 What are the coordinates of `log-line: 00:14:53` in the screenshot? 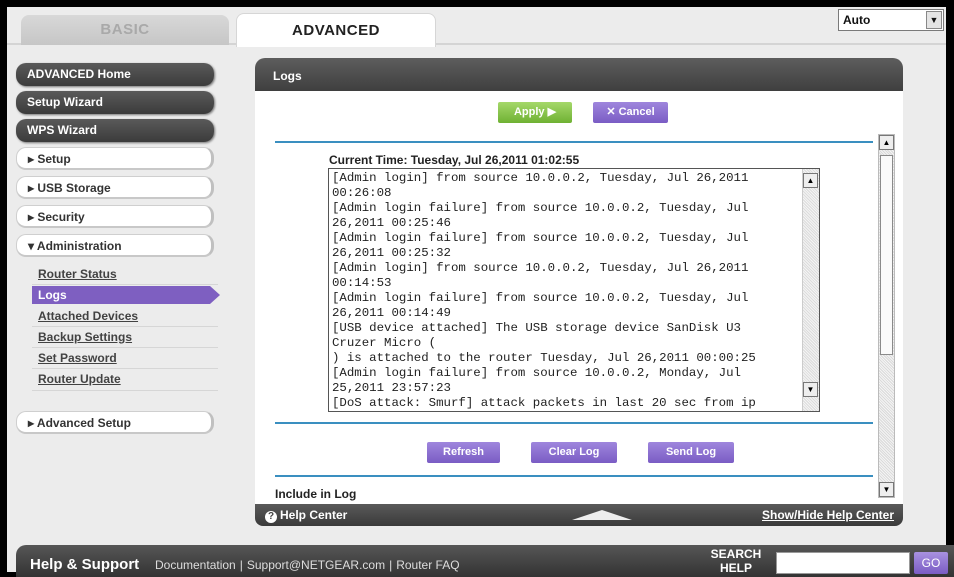 It's located at (362, 283).